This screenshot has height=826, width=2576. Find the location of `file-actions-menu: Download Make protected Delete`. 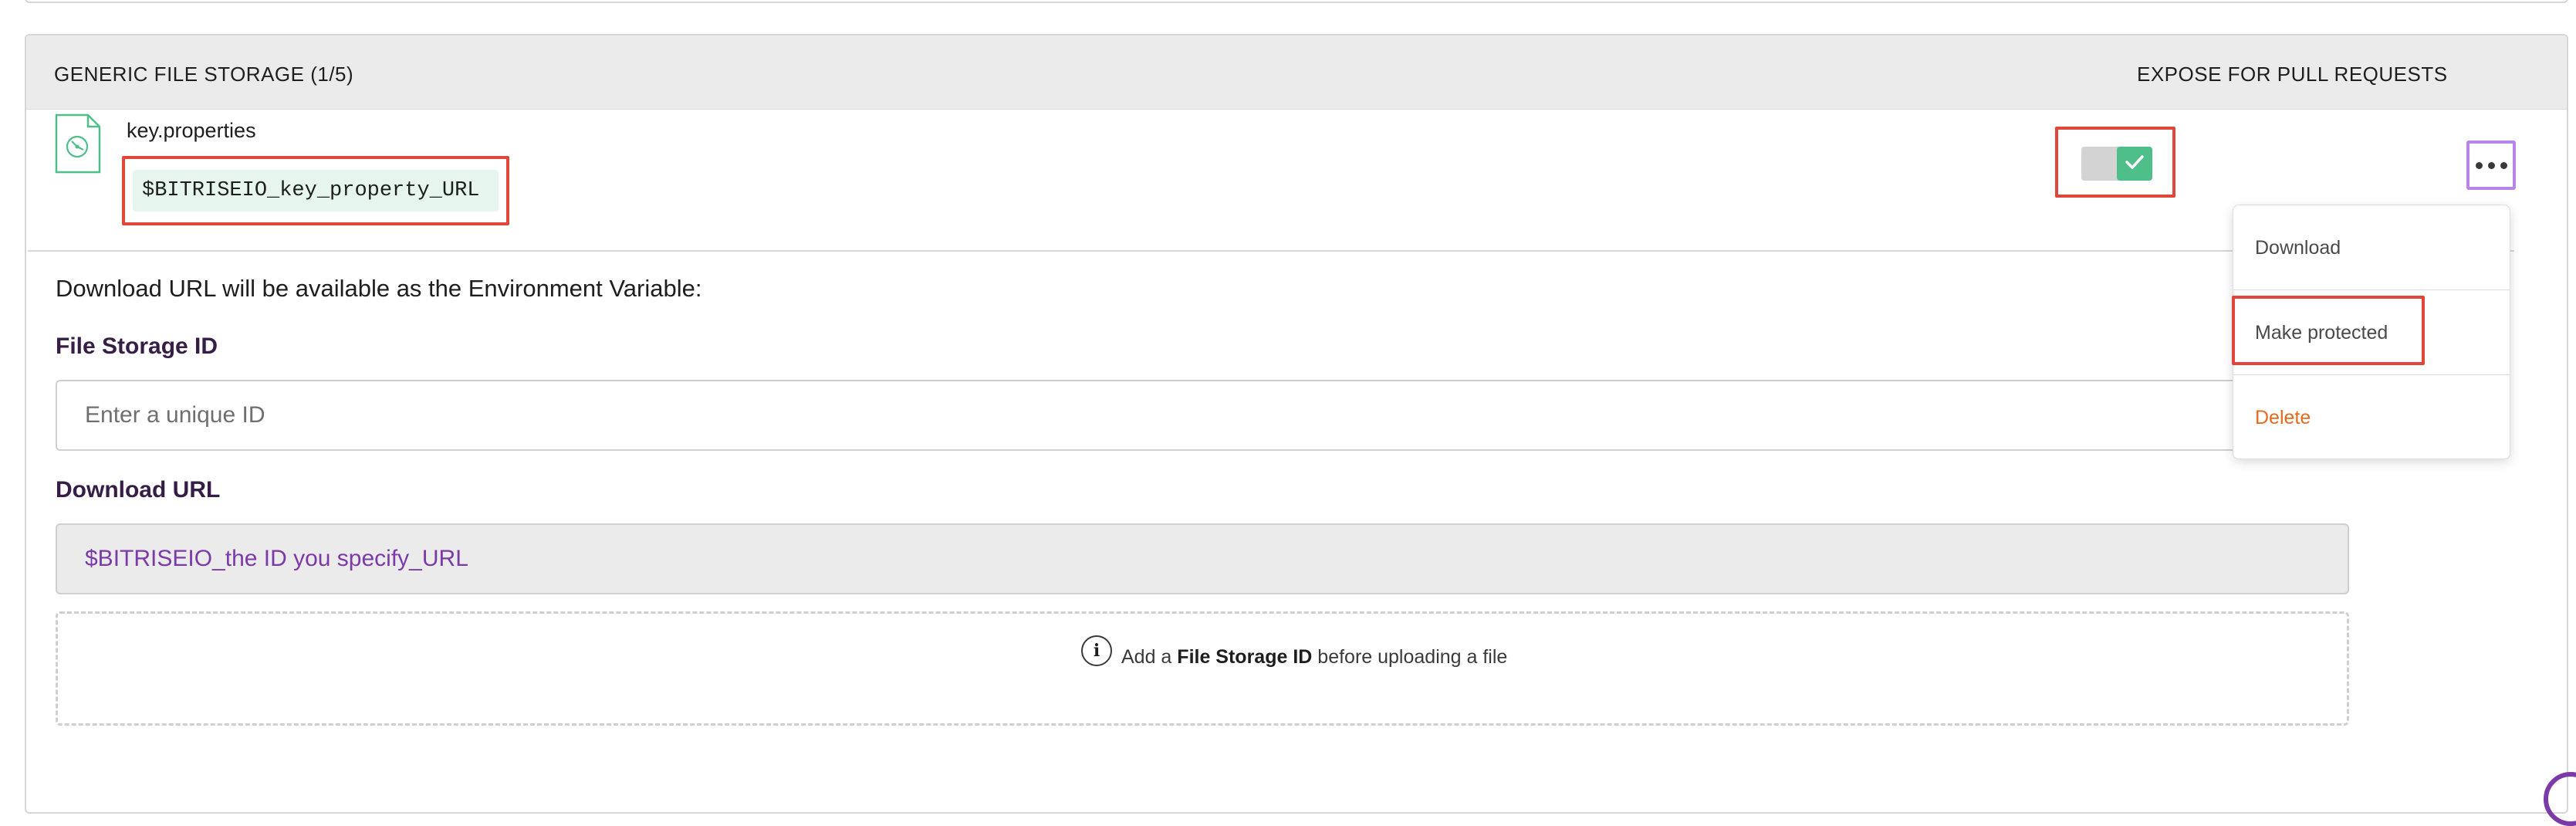

file-actions-menu: Download Make protected Delete is located at coordinates (2371, 332).